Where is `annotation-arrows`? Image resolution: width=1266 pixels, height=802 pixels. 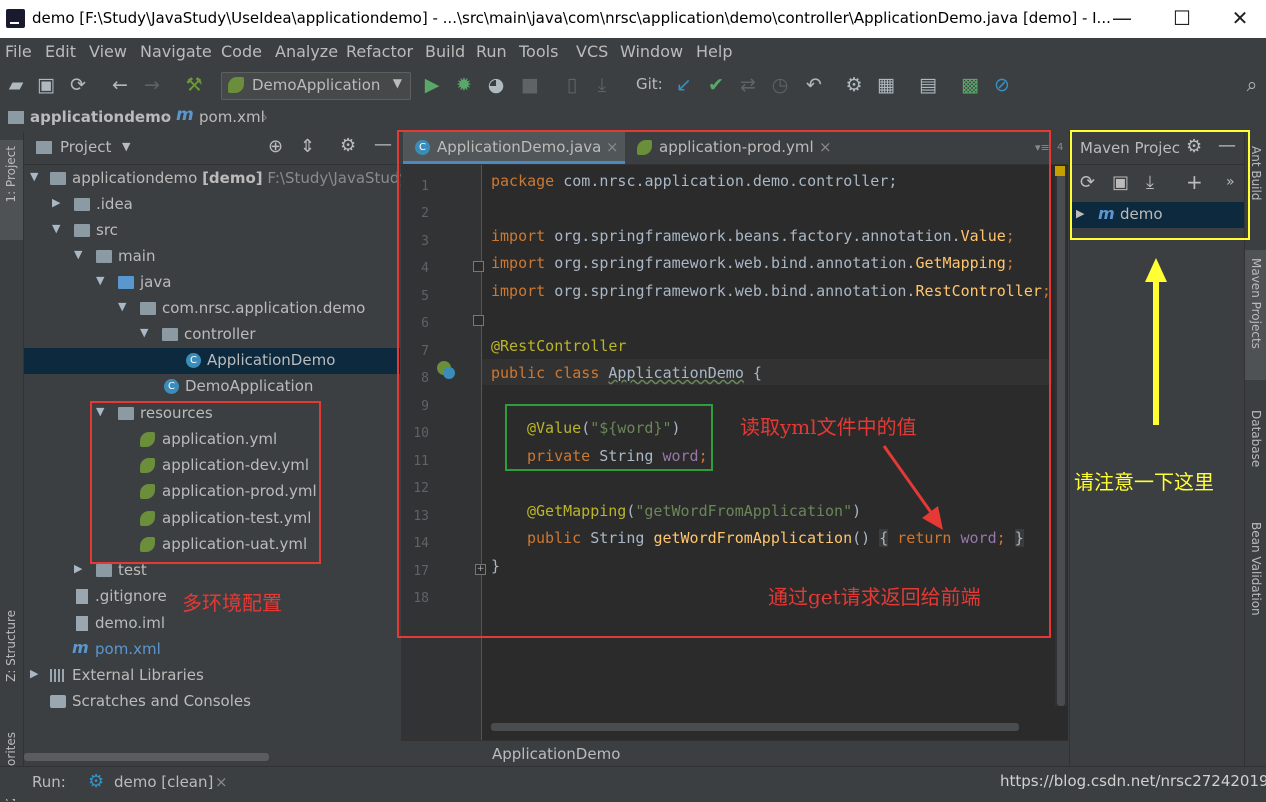 annotation-arrows is located at coordinates (1024, 394).